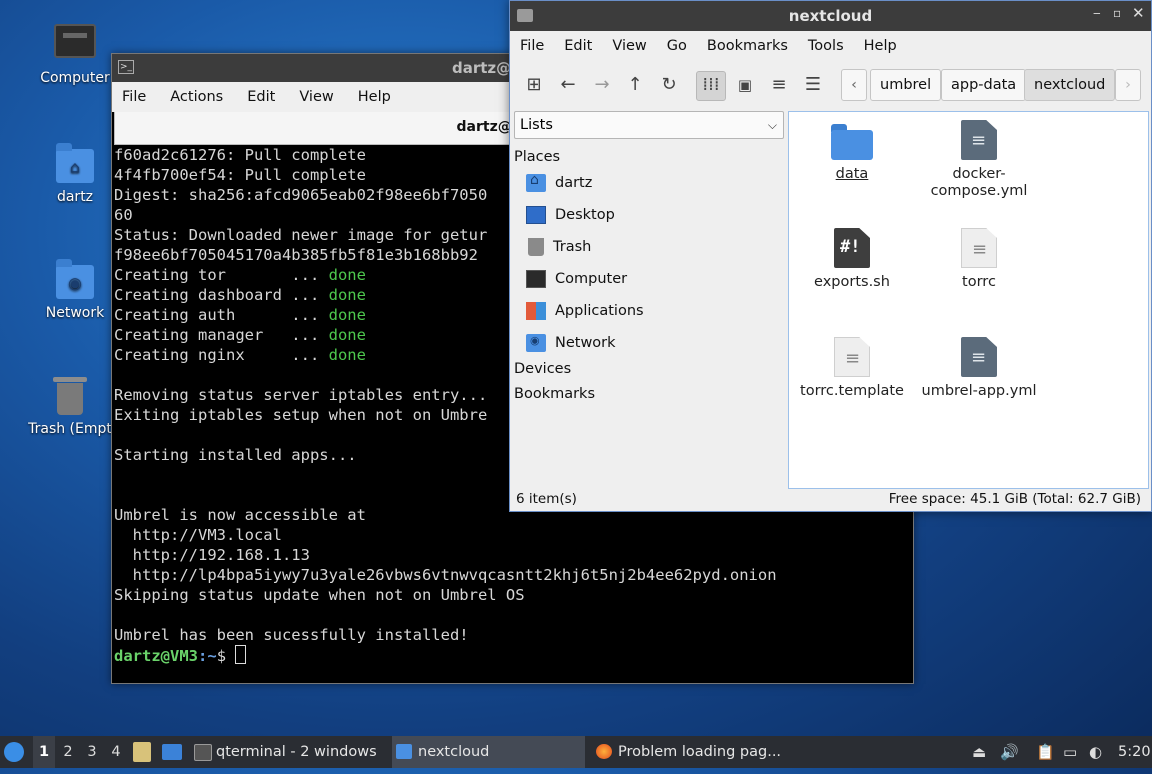 This screenshot has height=774, width=1152. What do you see at coordinates (44, 752) in the screenshot?
I see `workspace-1: 1` at bounding box center [44, 752].